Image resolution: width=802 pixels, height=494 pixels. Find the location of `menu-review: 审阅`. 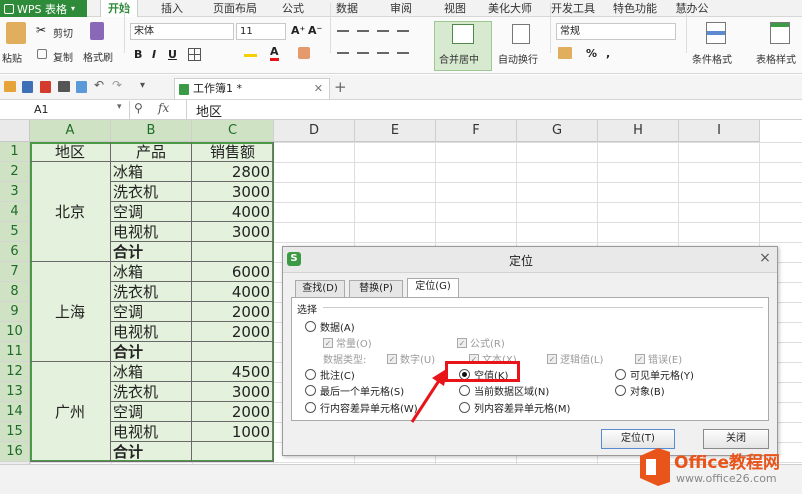

menu-review: 审阅 is located at coordinates (401, 8).